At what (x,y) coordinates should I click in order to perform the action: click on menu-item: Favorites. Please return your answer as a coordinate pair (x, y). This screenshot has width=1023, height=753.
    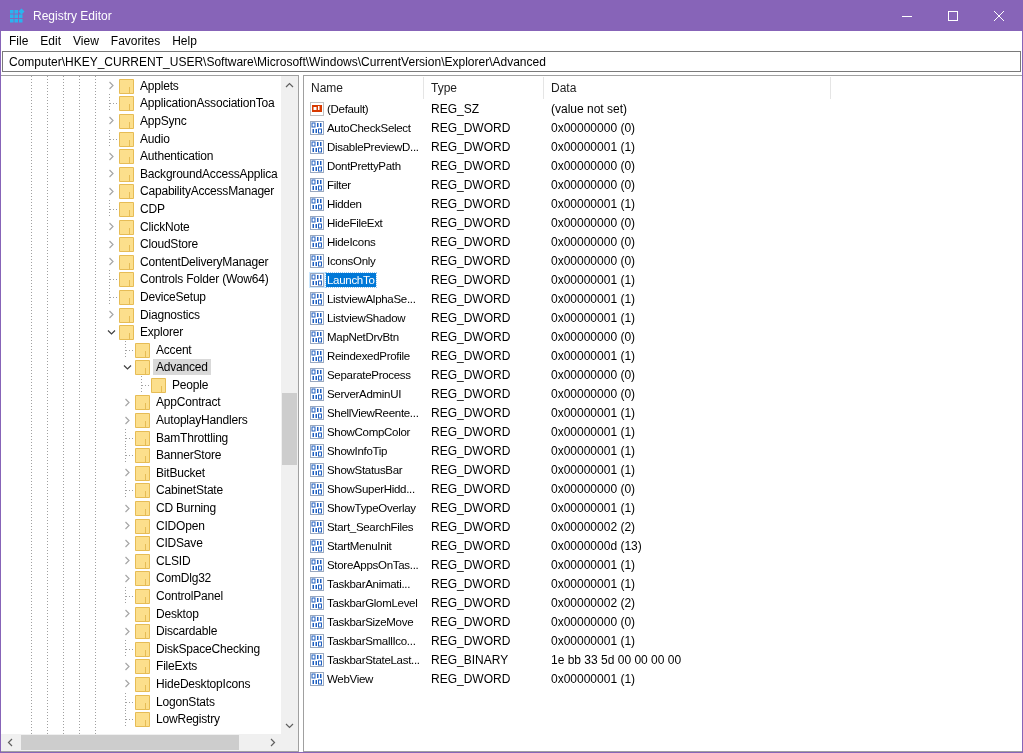
    Looking at the image, I should click on (135, 41).